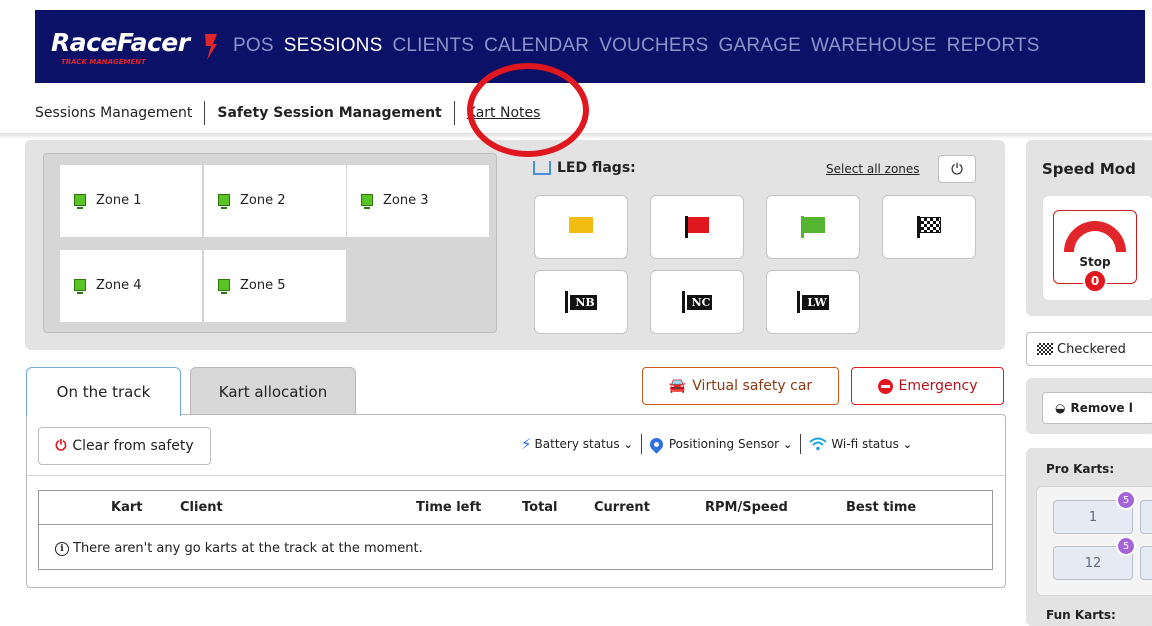 This screenshot has height=626, width=1152. Describe the element at coordinates (201, 507) in the screenshot. I see `column-client: Client` at that location.